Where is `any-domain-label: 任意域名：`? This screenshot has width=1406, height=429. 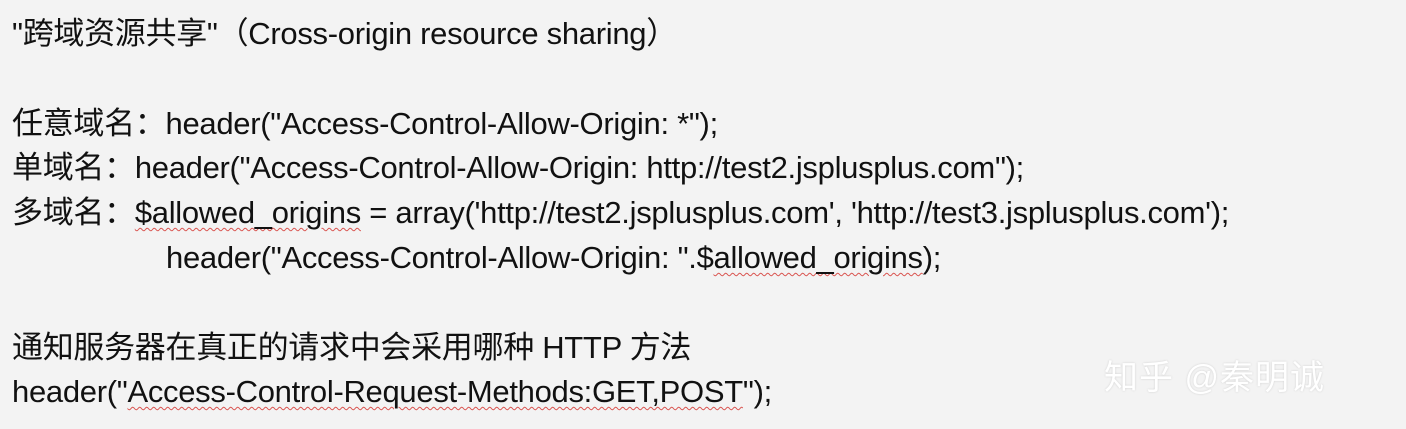 any-domain-label: 任意域名： is located at coordinates (89, 123).